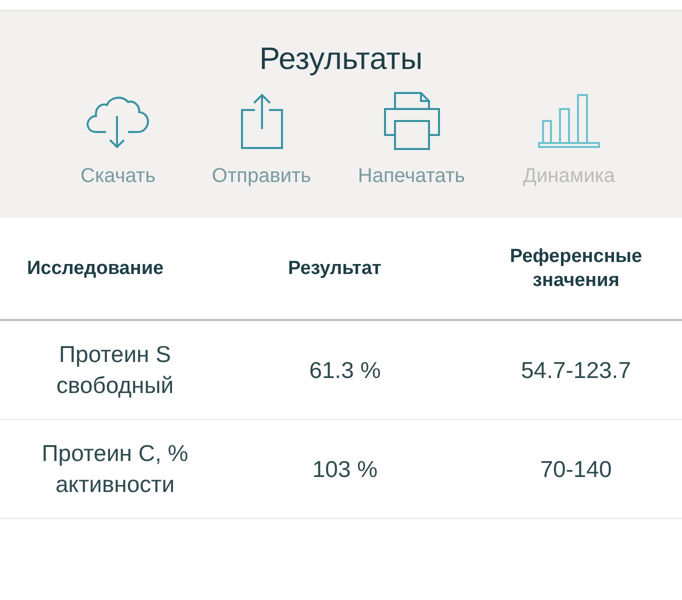  Describe the element at coordinates (345, 469) in the screenshot. I see `table-cell-text: 103 %` at that location.